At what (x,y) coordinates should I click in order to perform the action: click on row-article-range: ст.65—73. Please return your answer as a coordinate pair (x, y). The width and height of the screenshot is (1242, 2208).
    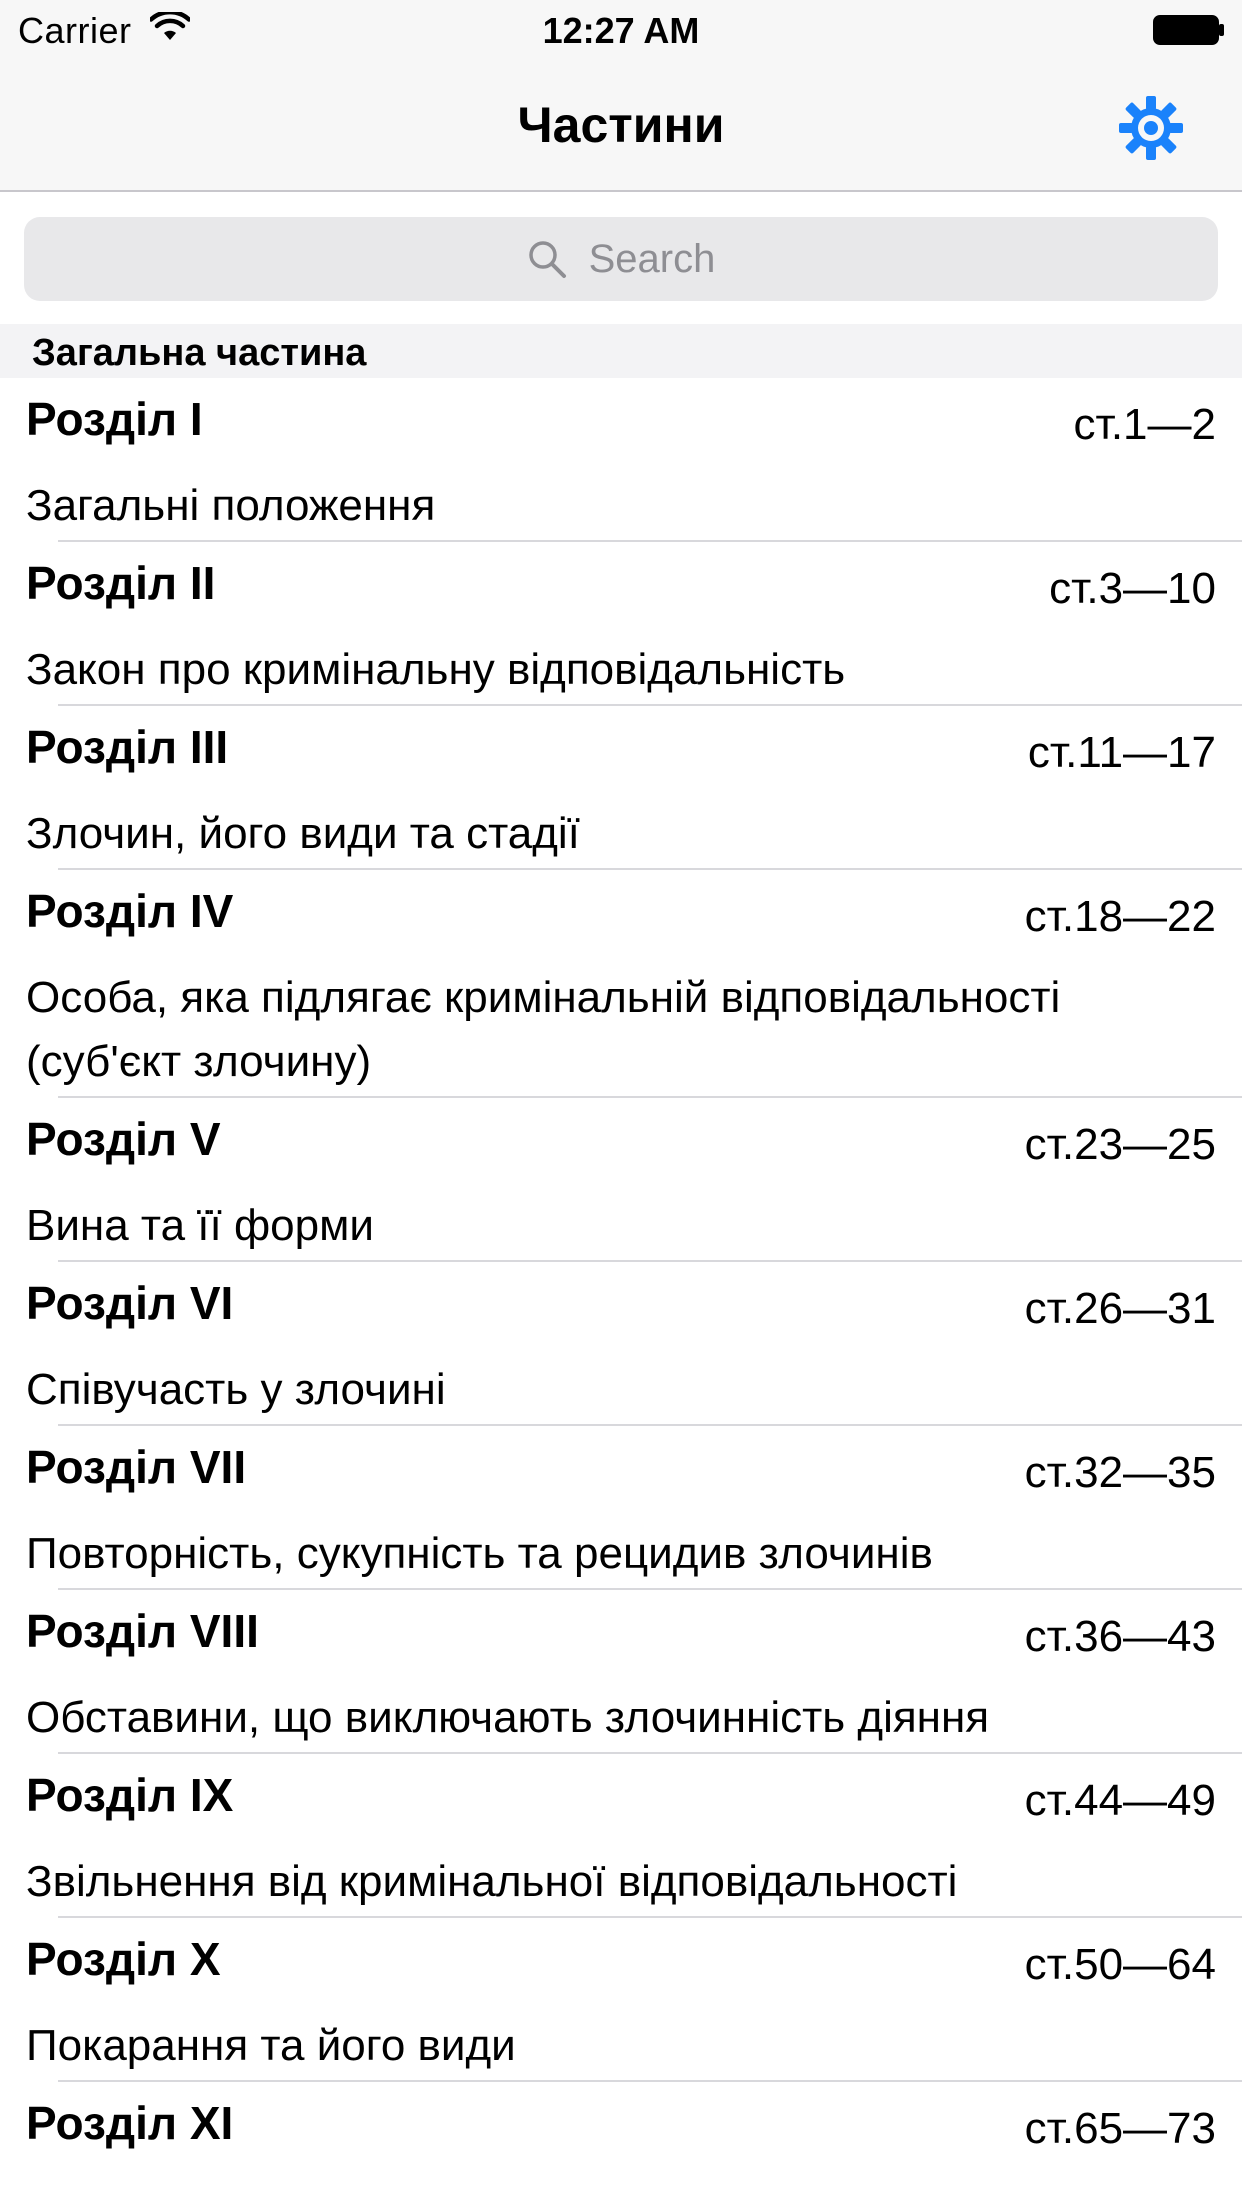
    Looking at the image, I should click on (1120, 2128).